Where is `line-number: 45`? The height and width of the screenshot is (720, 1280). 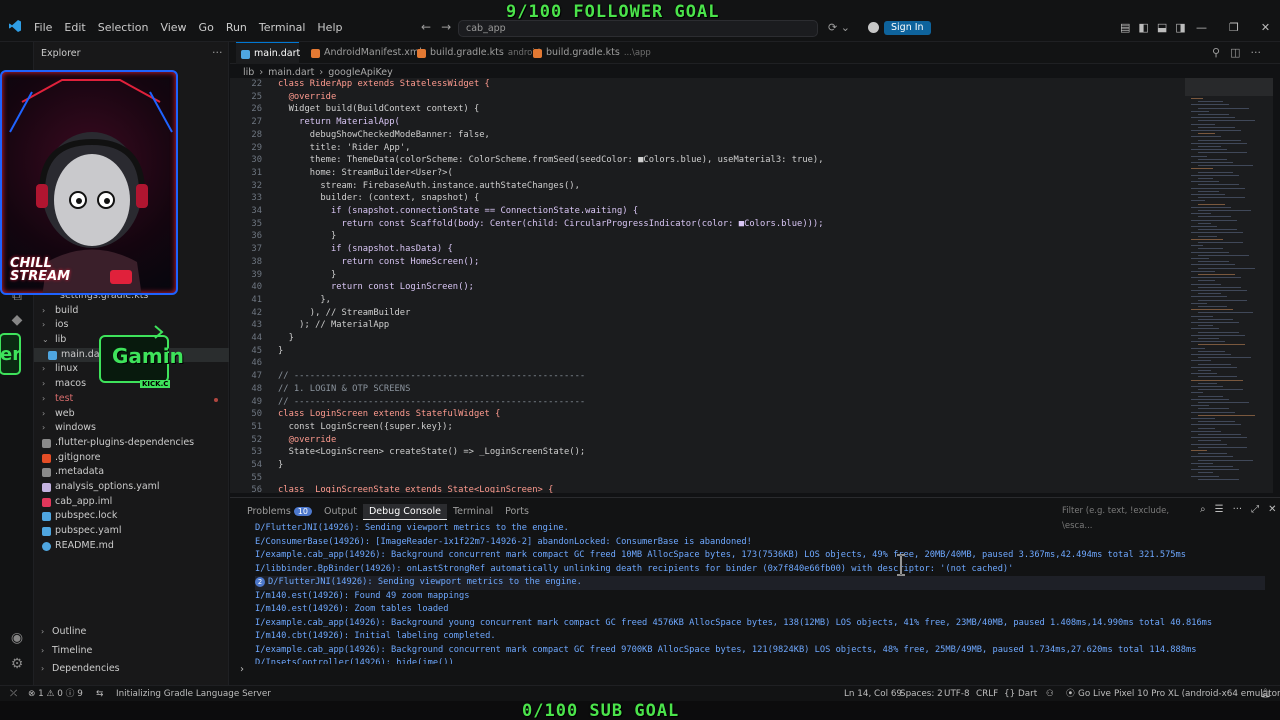 line-number: 45 is located at coordinates (256, 350).